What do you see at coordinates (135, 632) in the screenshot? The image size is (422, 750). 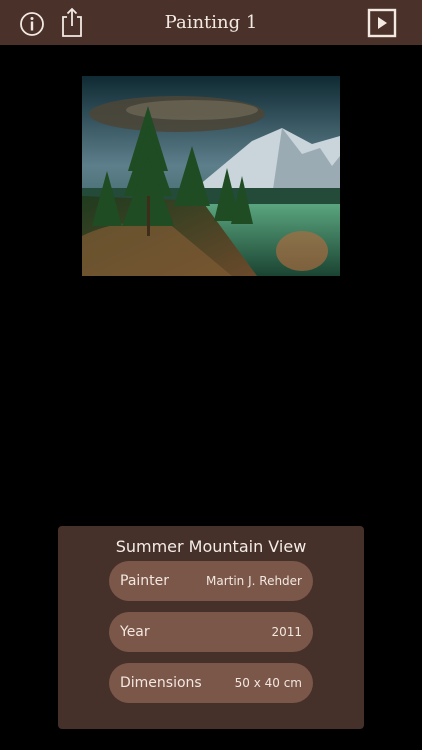 I see `year-label: Year` at bounding box center [135, 632].